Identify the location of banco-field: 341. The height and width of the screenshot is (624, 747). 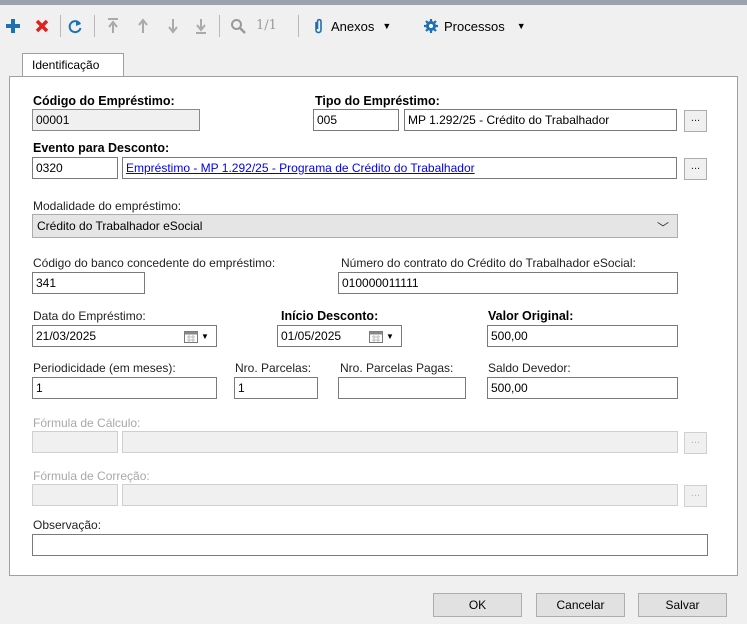
(88, 283).